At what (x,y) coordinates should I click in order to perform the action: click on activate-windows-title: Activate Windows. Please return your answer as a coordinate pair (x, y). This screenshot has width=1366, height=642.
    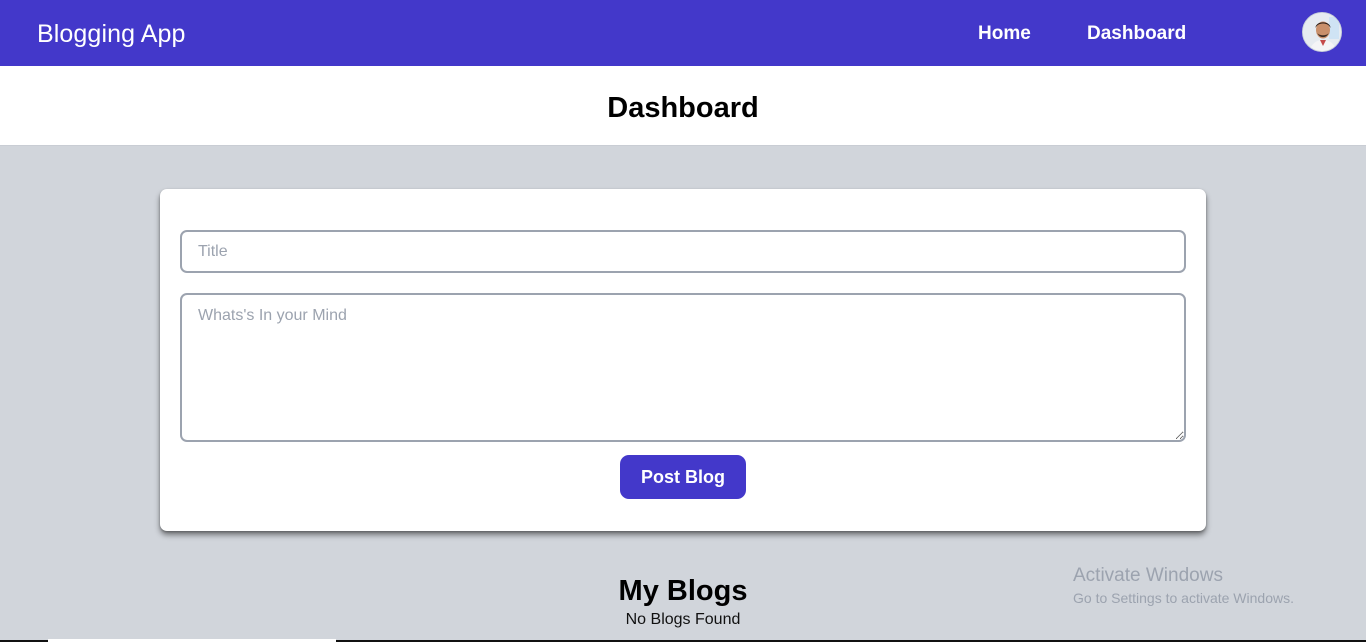
    Looking at the image, I should click on (1148, 575).